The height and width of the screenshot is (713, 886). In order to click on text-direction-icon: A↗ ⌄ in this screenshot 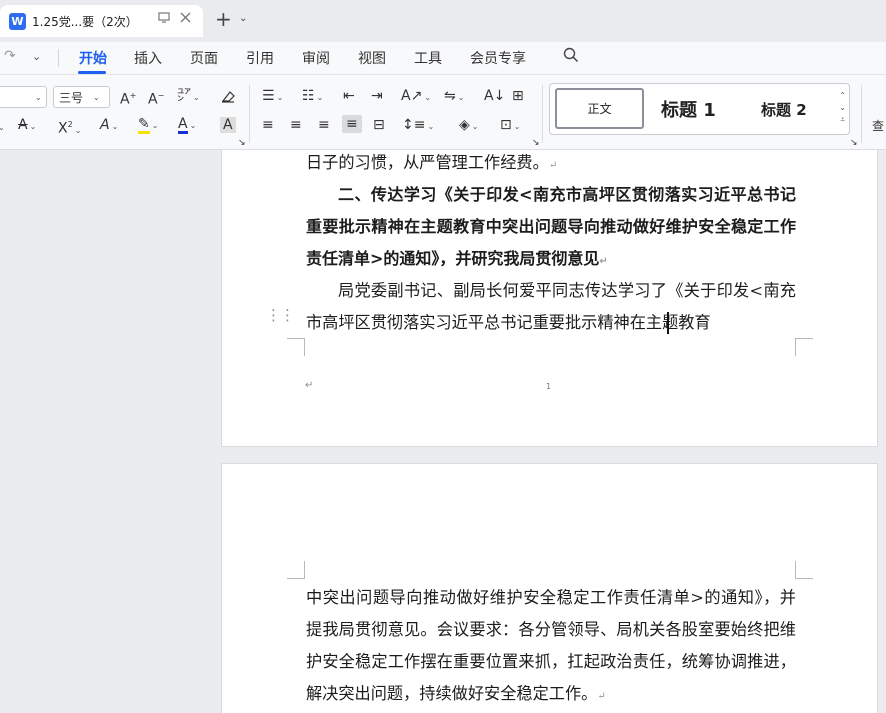, I will do `click(416, 97)`.